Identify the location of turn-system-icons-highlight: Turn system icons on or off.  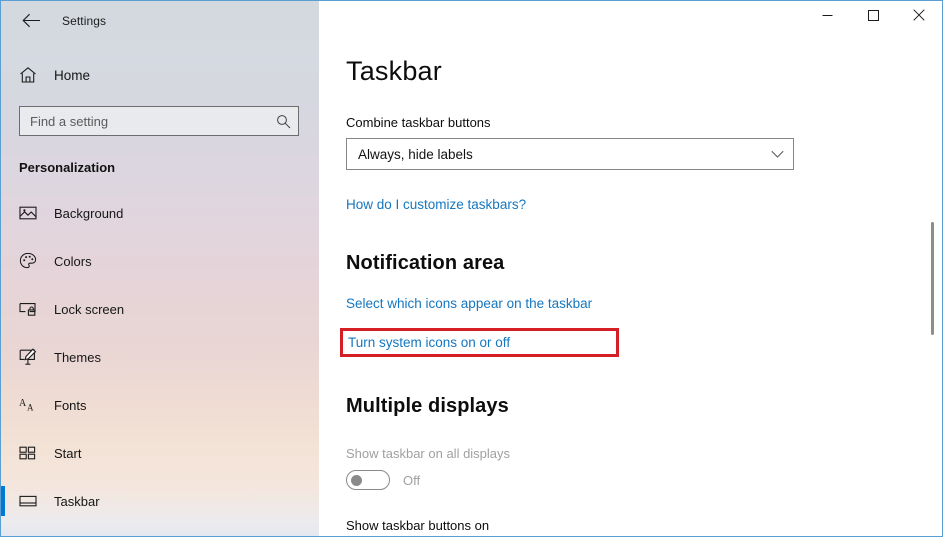
(479, 342).